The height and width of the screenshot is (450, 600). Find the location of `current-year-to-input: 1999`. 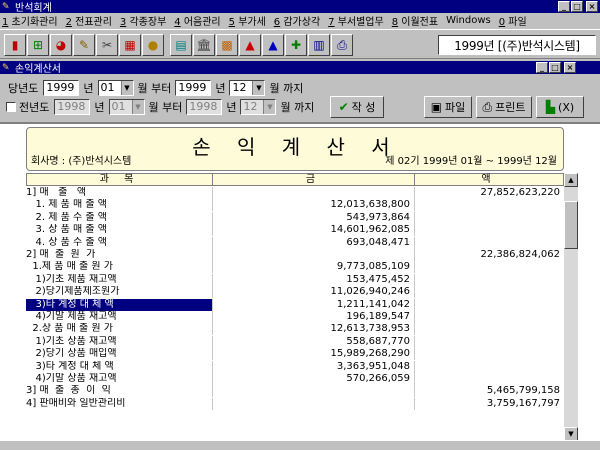

current-year-to-input: 1999 is located at coordinates (193, 87).